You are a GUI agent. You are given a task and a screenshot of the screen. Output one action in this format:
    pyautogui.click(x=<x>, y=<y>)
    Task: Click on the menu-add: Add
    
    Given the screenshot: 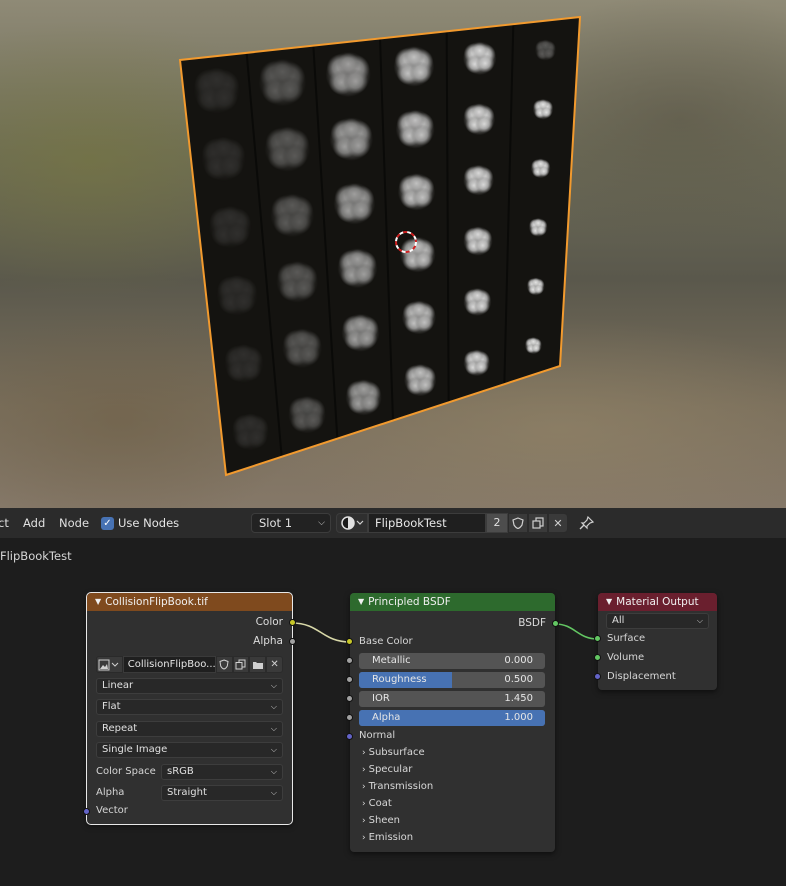 What is the action you would take?
    pyautogui.click(x=34, y=523)
    